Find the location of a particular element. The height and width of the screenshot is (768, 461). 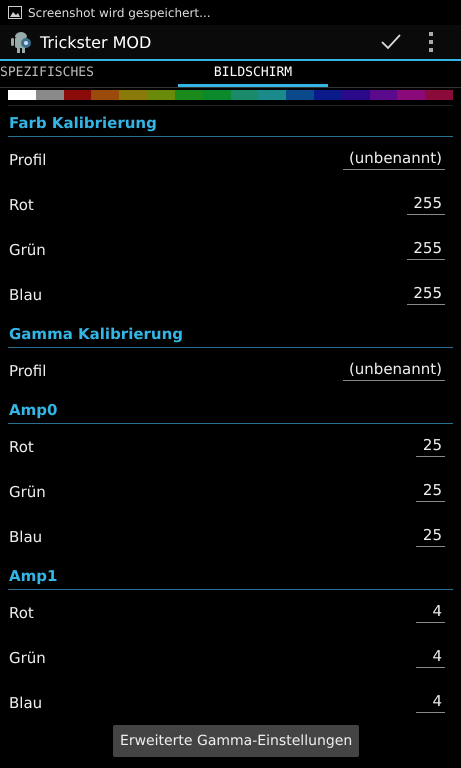

robot-icon is located at coordinates (22, 42).